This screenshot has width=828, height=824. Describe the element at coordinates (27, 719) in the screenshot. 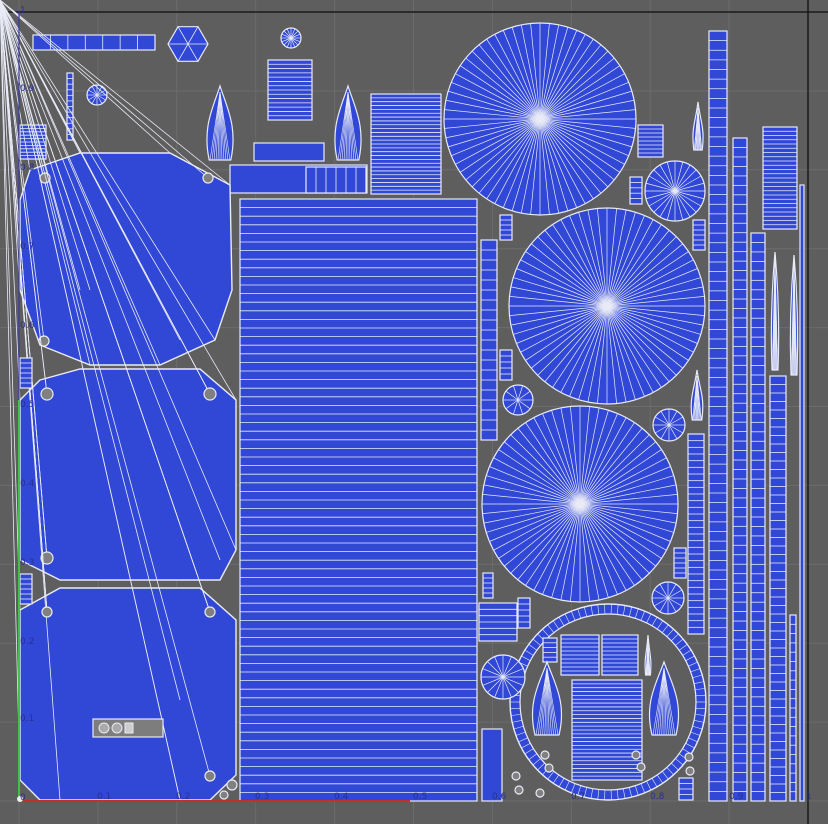

I see `v-tick-0.1: 0.1` at that location.